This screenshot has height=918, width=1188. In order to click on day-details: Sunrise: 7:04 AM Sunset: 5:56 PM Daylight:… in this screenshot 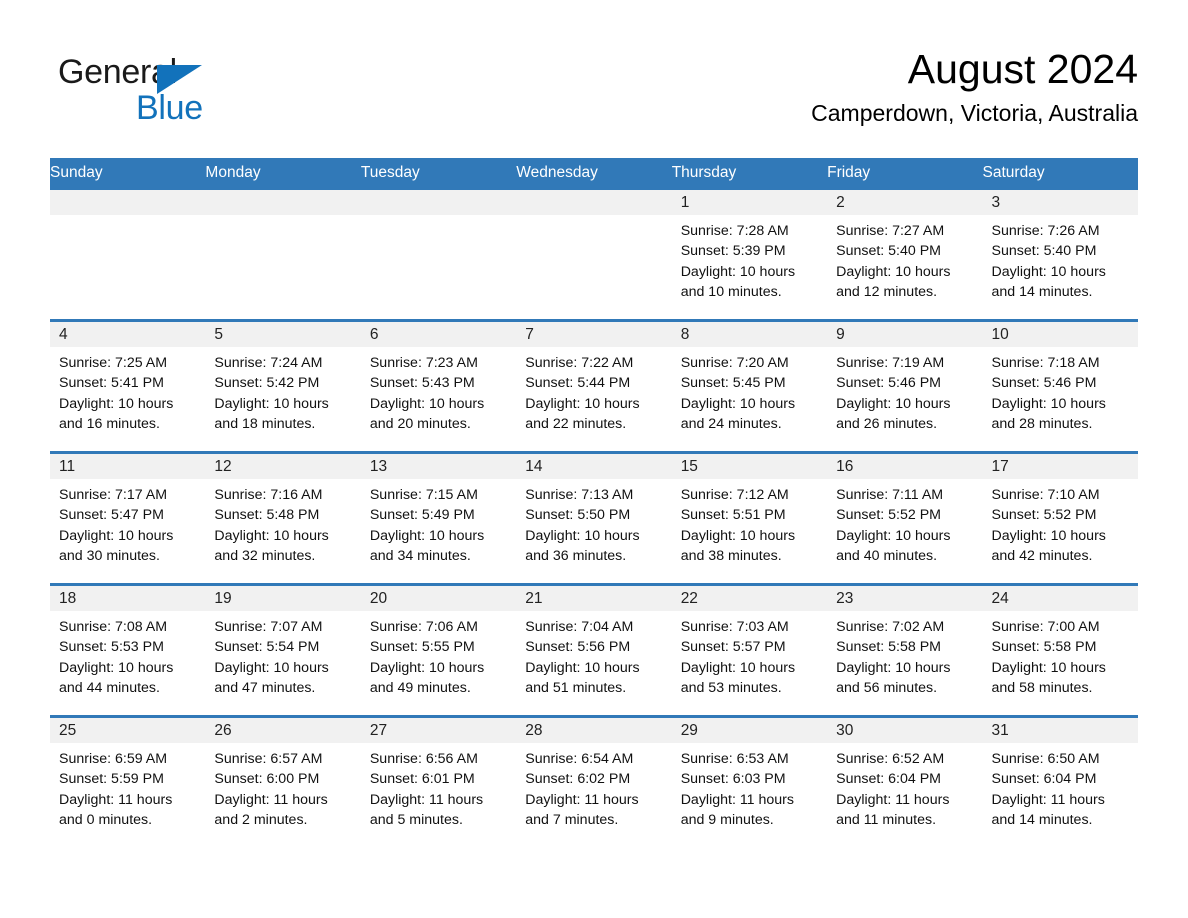, I will do `click(593, 654)`.